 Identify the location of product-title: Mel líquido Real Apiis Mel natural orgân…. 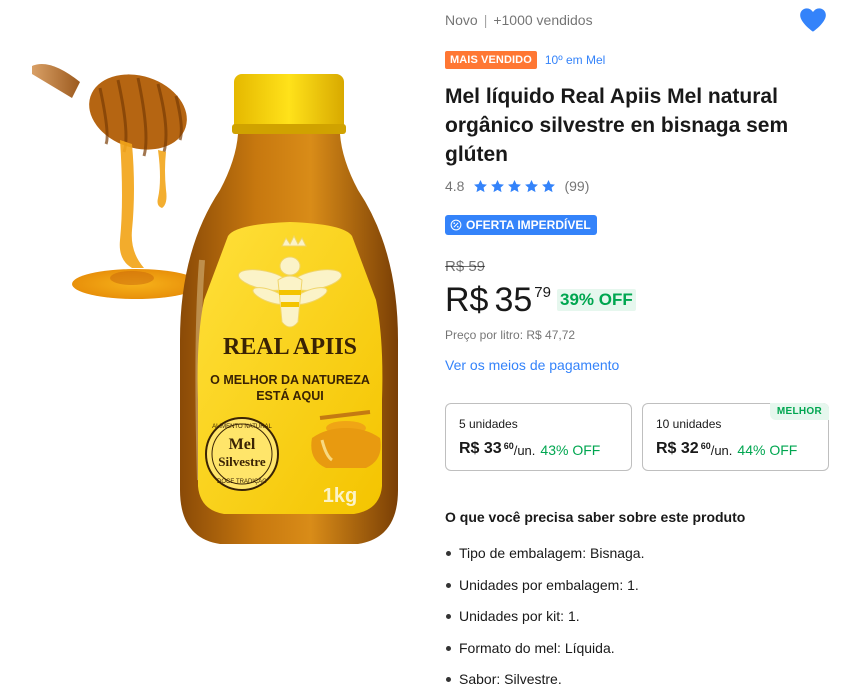
(617, 125).